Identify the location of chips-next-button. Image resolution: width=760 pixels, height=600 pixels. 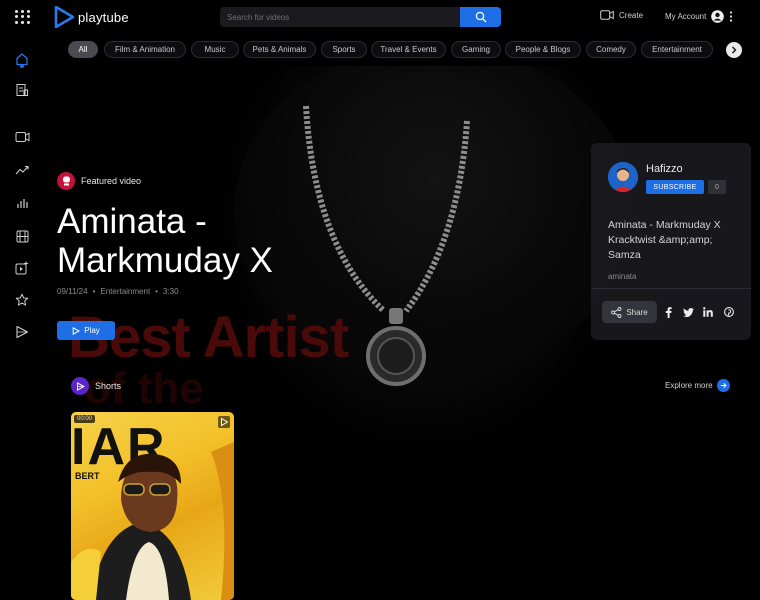
(734, 50).